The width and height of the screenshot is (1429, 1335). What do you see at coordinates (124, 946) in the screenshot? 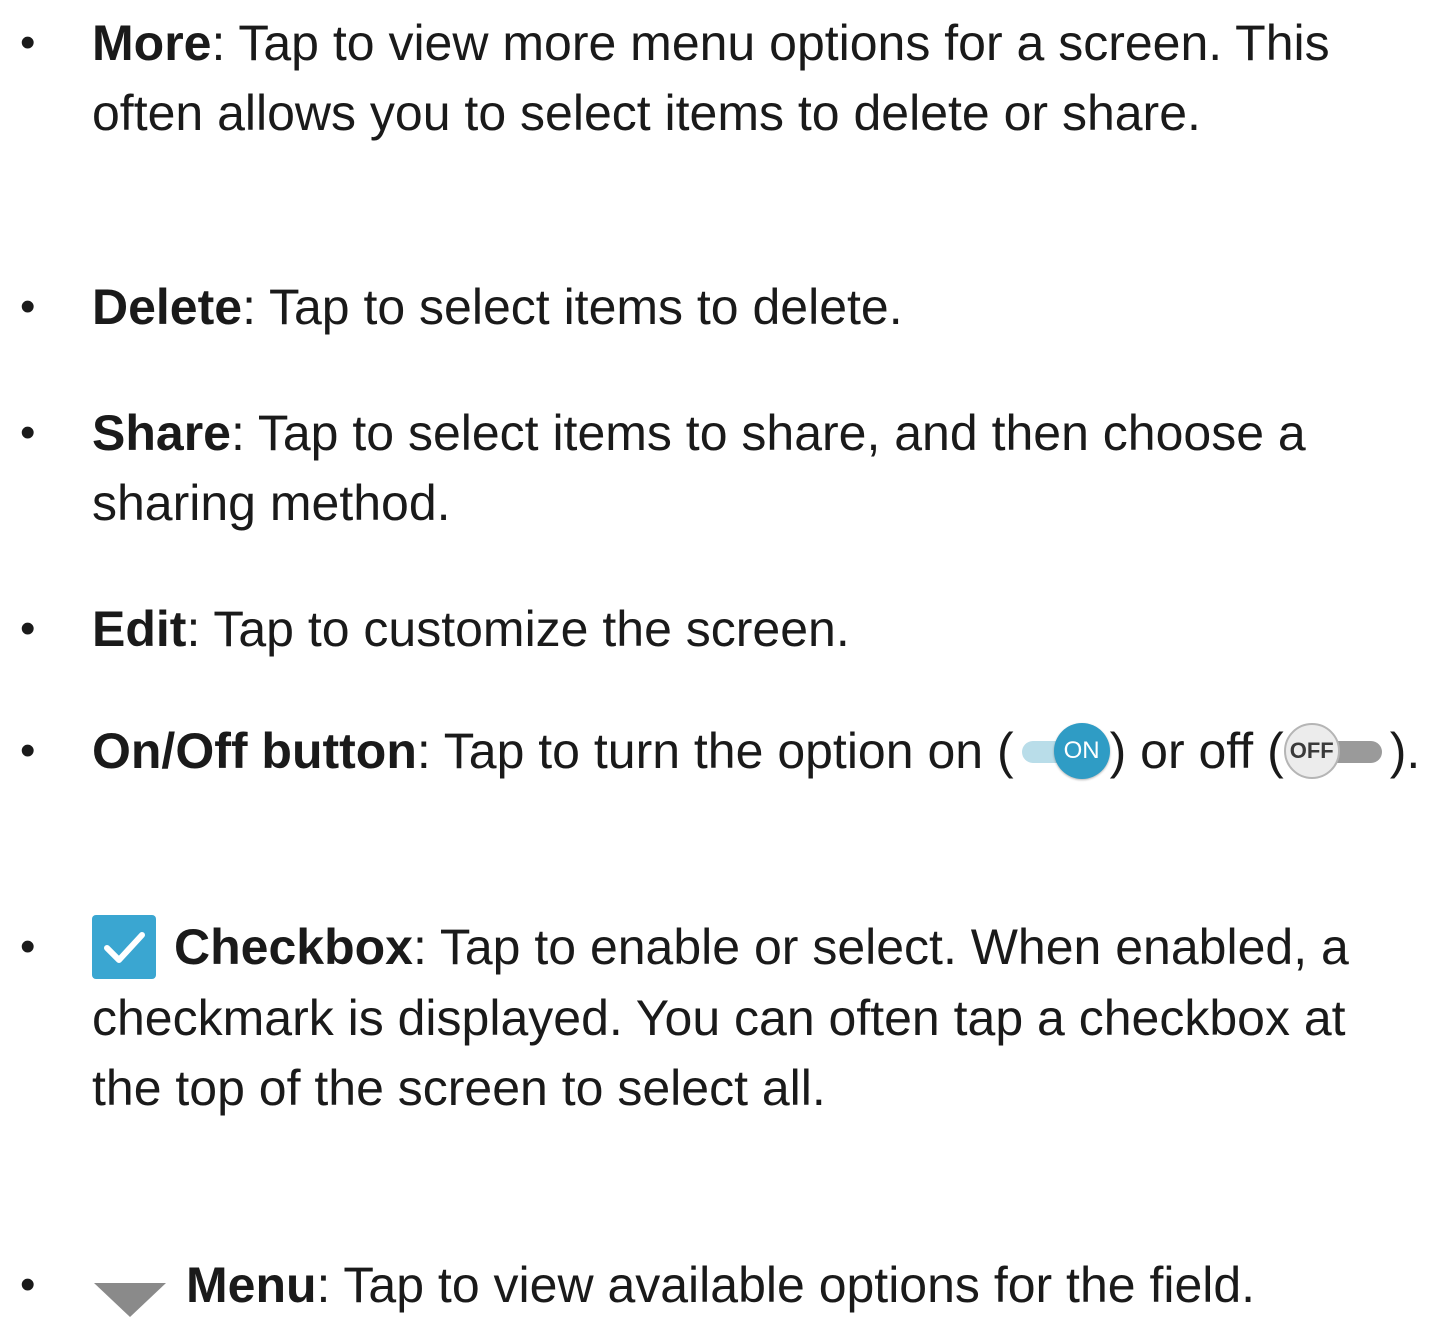
I see `checkbox-checked-icon` at bounding box center [124, 946].